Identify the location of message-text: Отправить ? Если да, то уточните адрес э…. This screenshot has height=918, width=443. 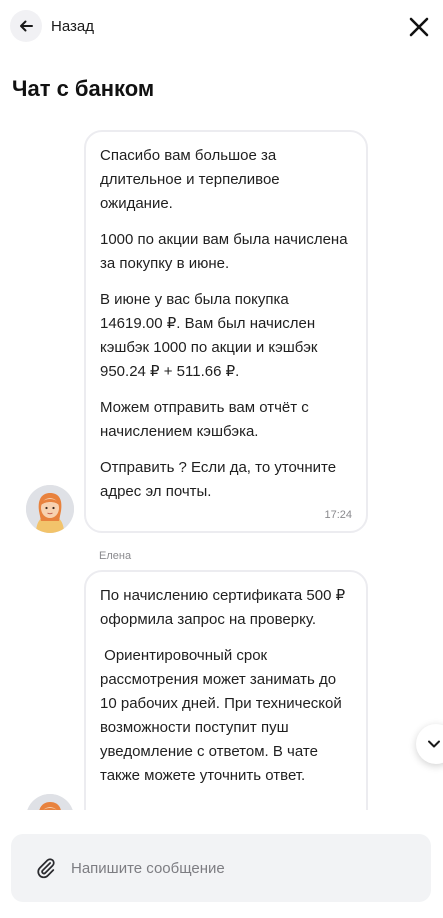
(220, 479).